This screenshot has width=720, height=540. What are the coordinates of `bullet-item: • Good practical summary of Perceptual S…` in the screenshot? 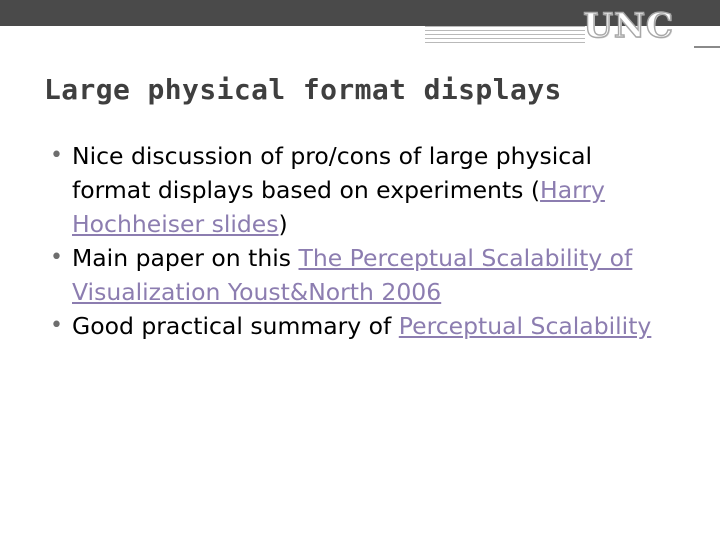 It's located at (360, 326).